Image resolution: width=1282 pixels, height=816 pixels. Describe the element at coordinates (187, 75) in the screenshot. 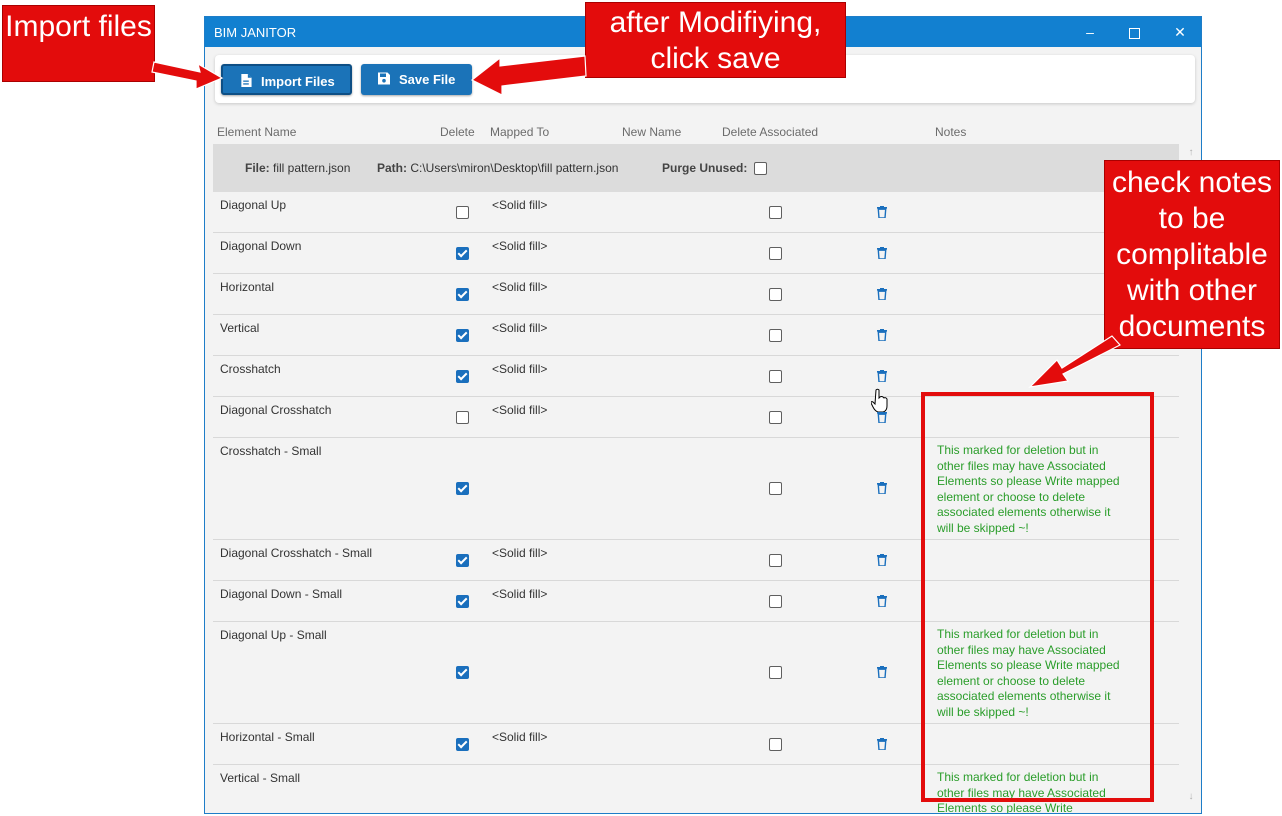

I see `arrow-to-import` at that location.